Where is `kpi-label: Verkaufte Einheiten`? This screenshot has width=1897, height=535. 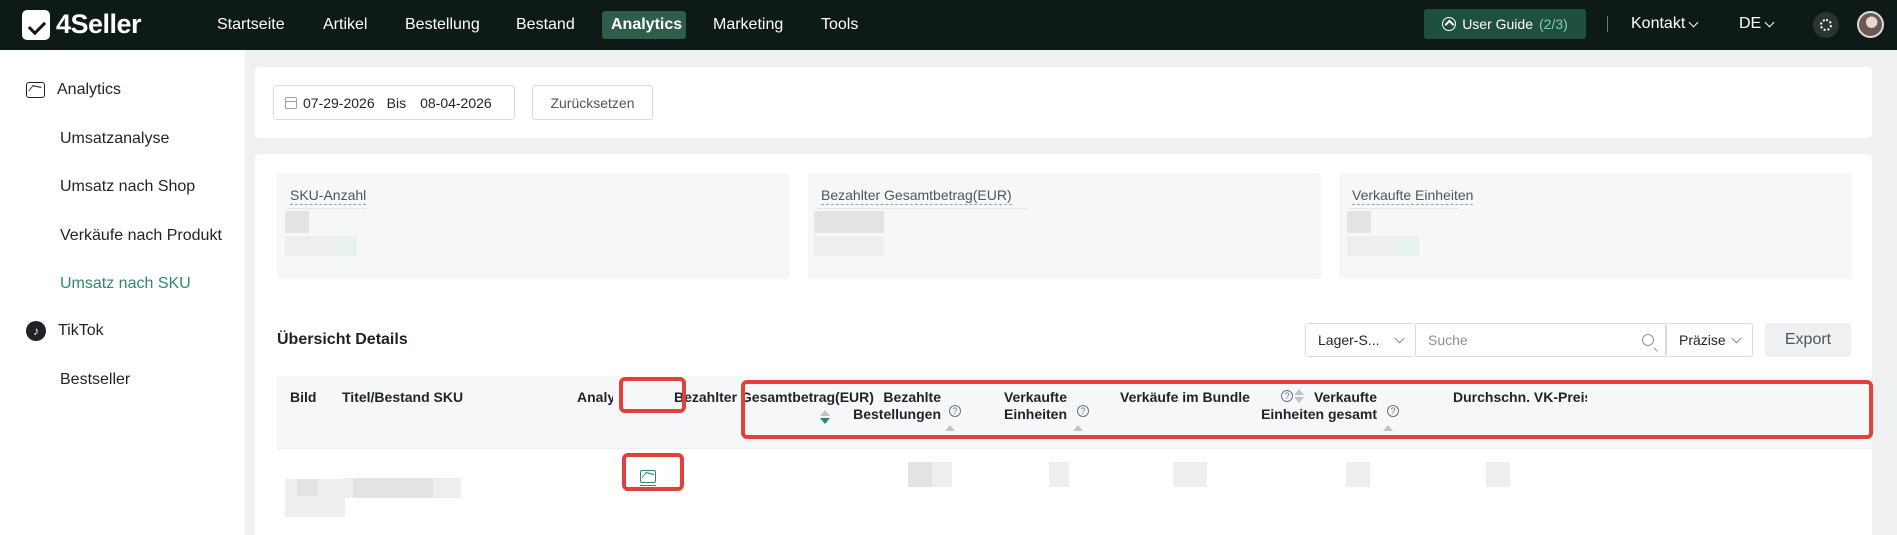
kpi-label: Verkaufte Einheiten is located at coordinates (1413, 196).